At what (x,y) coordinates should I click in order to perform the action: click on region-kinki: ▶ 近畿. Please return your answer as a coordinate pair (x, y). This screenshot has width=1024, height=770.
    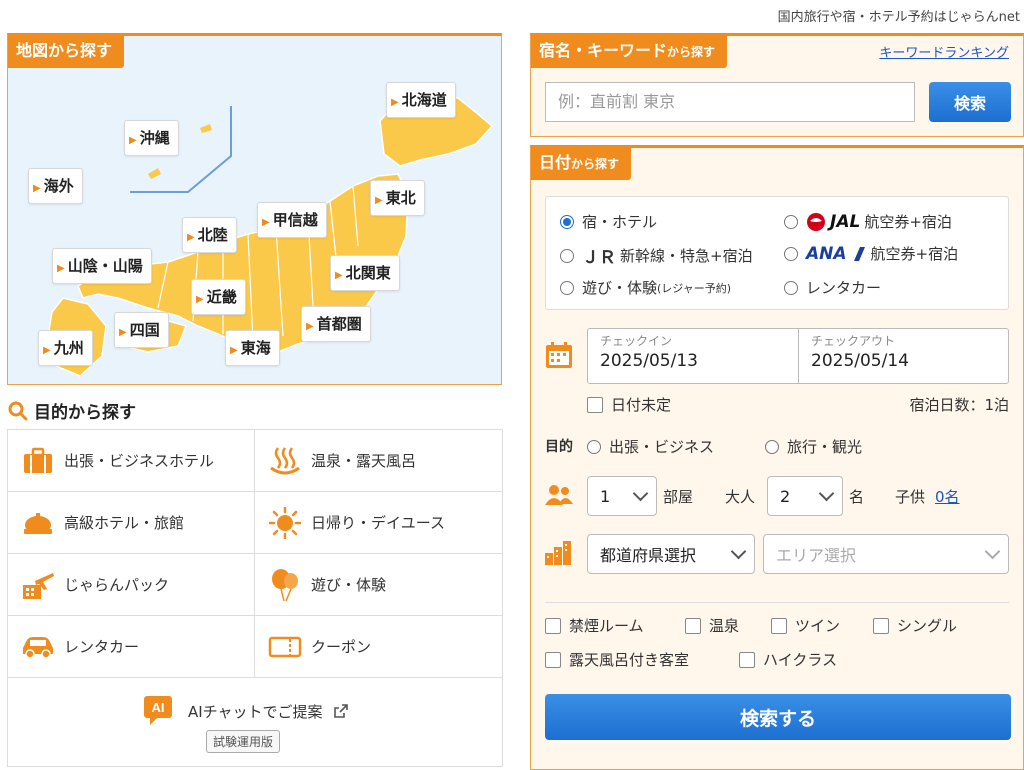
    Looking at the image, I should click on (218, 297).